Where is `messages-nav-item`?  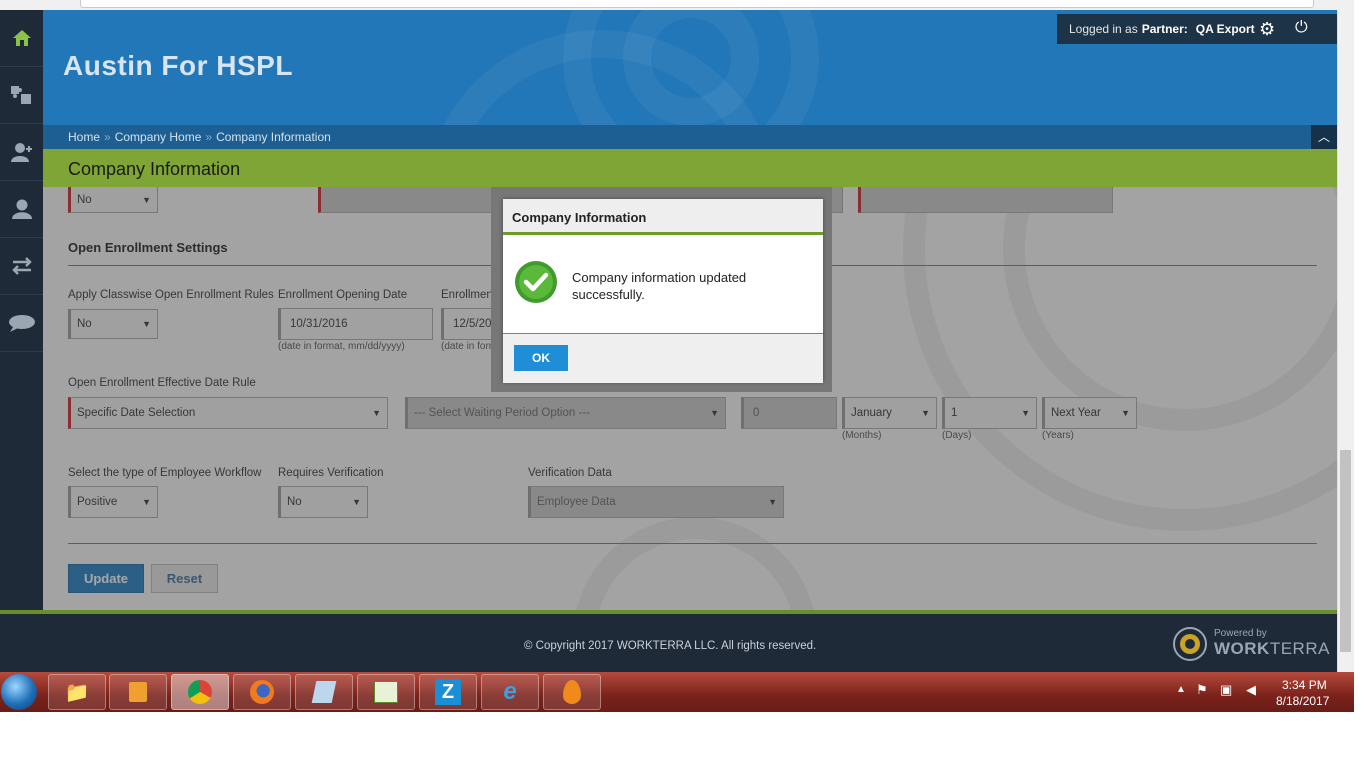 messages-nav-item is located at coordinates (21, 323).